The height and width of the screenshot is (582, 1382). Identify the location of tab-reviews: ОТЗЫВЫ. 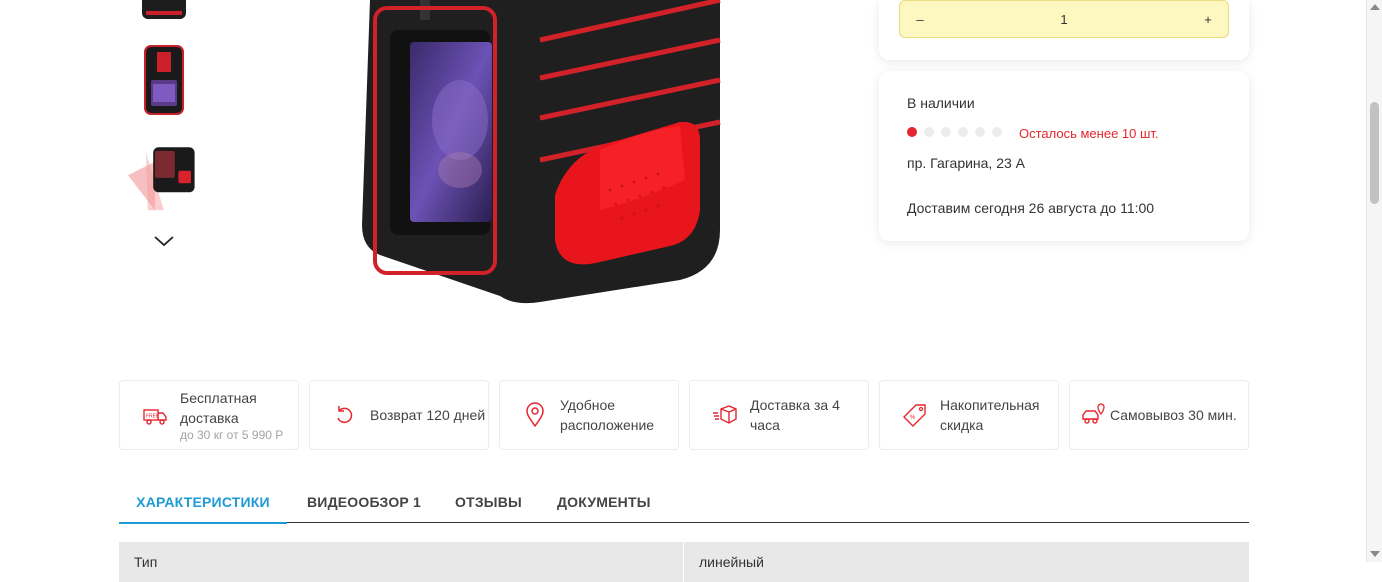
(488, 502).